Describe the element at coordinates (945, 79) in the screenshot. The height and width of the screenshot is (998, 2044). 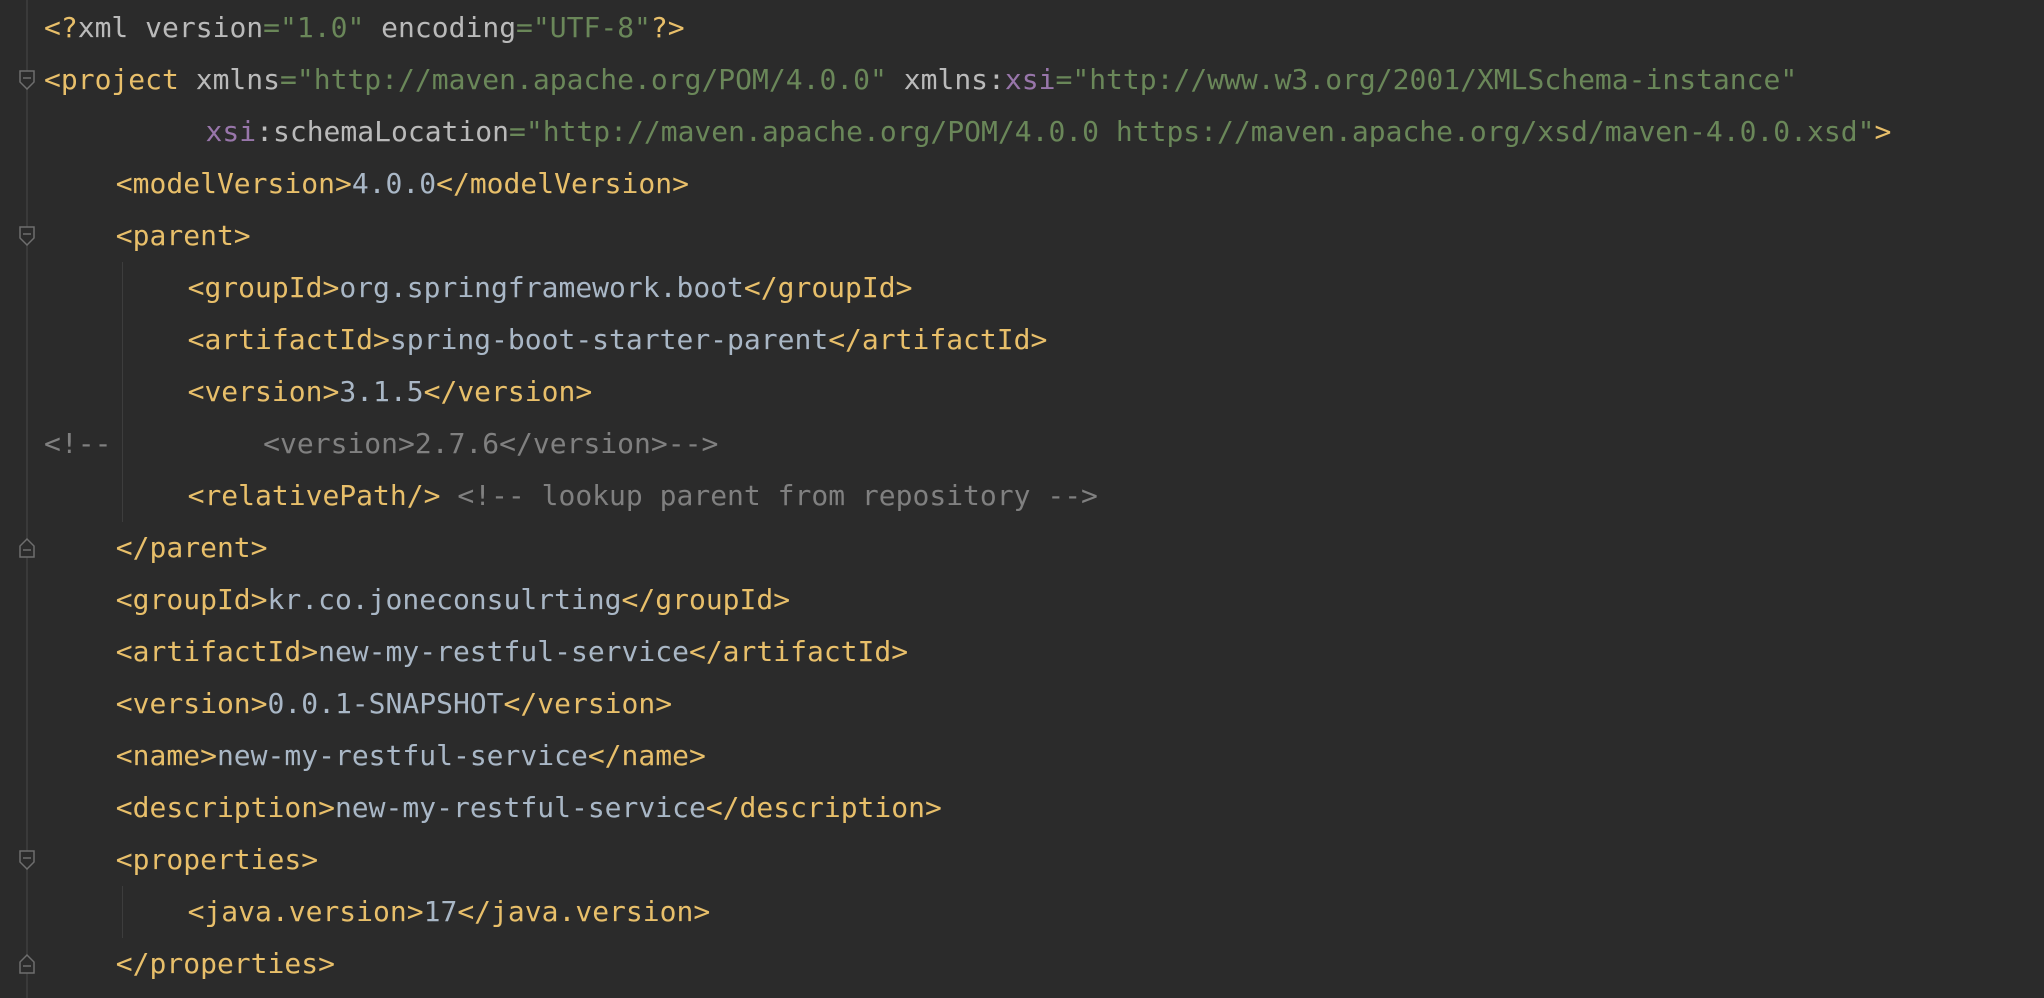
I see `code-token-attr: xmlns:` at that location.